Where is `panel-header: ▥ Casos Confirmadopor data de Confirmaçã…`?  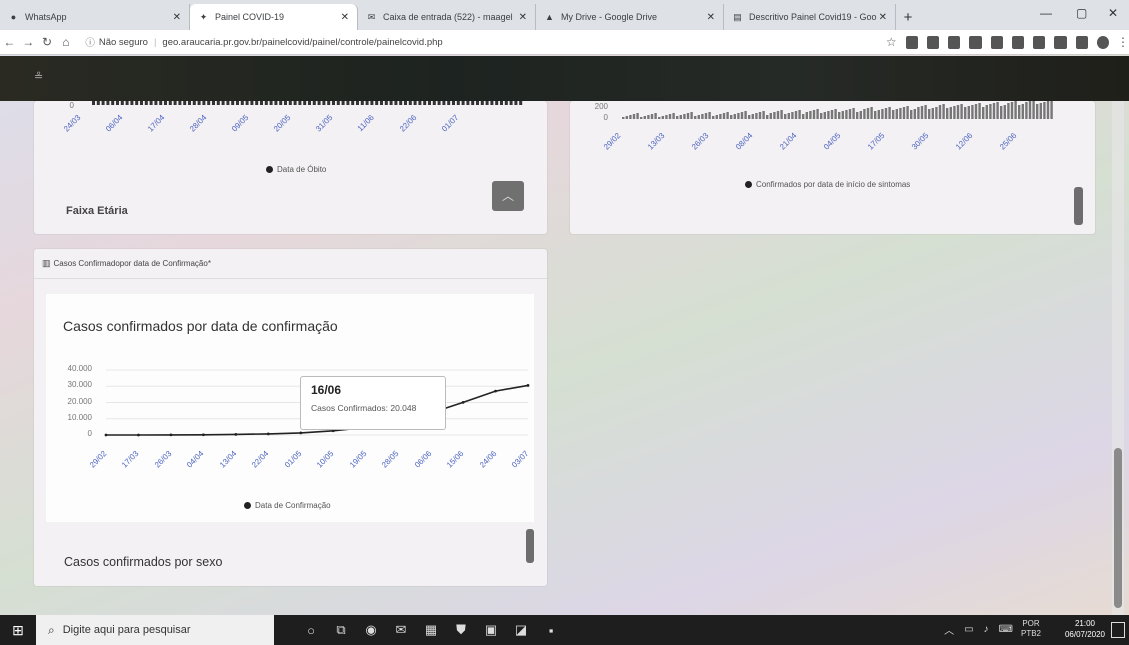 panel-header: ▥ Casos Confirmadopor data de Confirmaçã… is located at coordinates (290, 264).